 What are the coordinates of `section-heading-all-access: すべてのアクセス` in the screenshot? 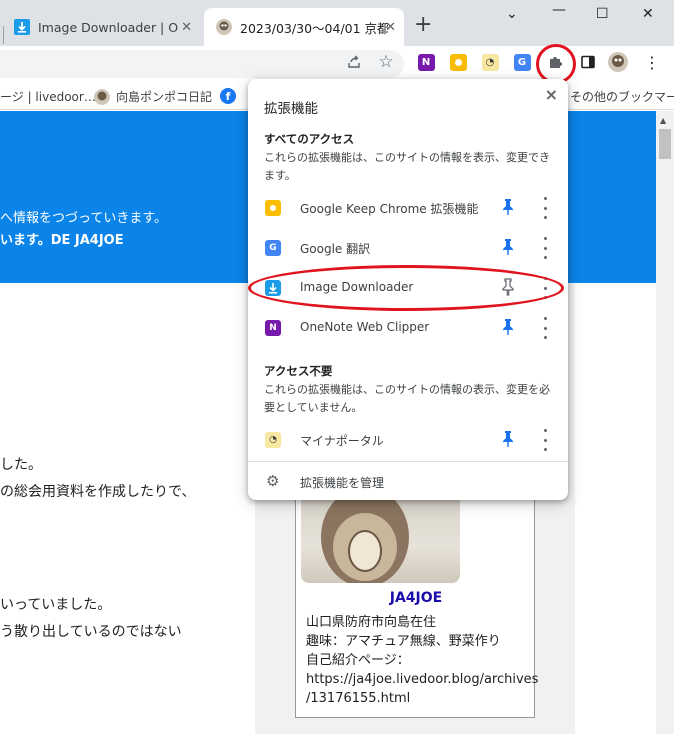 It's located at (309, 139).